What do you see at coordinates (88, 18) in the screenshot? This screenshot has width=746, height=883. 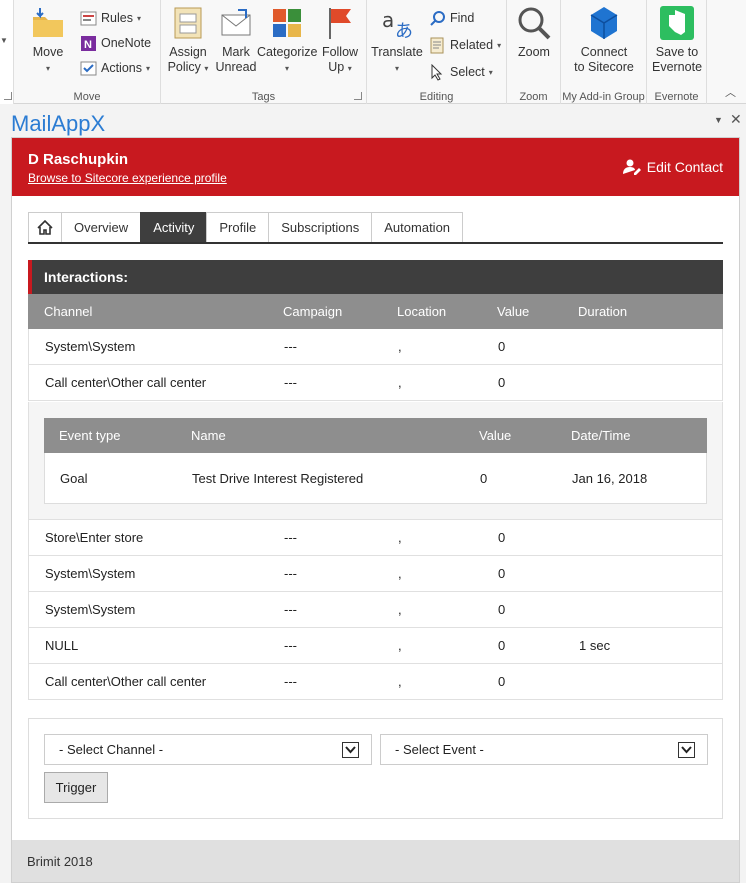 I see `rules-icon` at bounding box center [88, 18].